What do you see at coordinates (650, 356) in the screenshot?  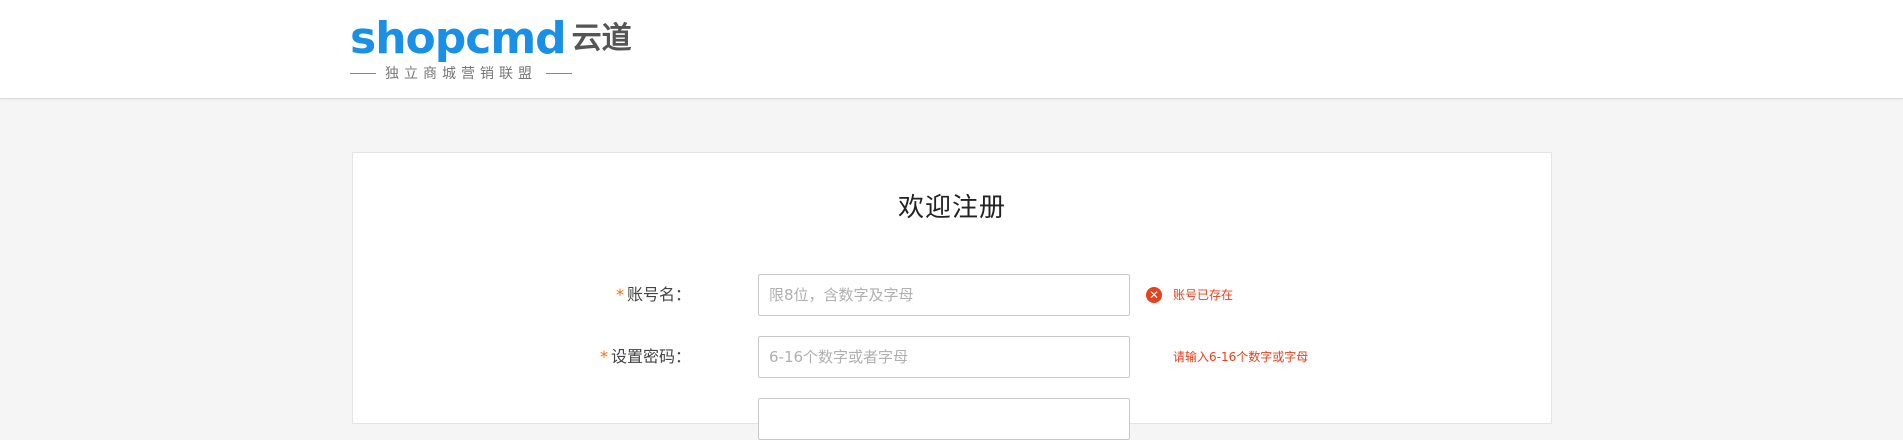 I see `password-label-text: 设置密码：` at bounding box center [650, 356].